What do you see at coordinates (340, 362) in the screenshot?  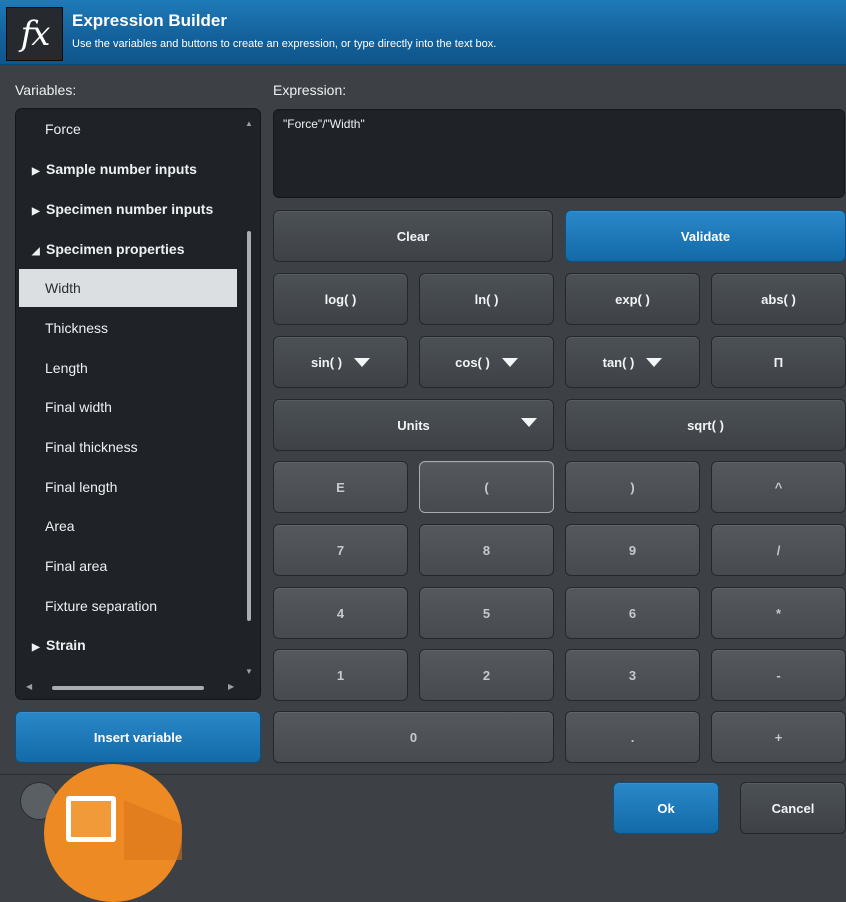 I see `sin-dropdown-button: sin( )` at bounding box center [340, 362].